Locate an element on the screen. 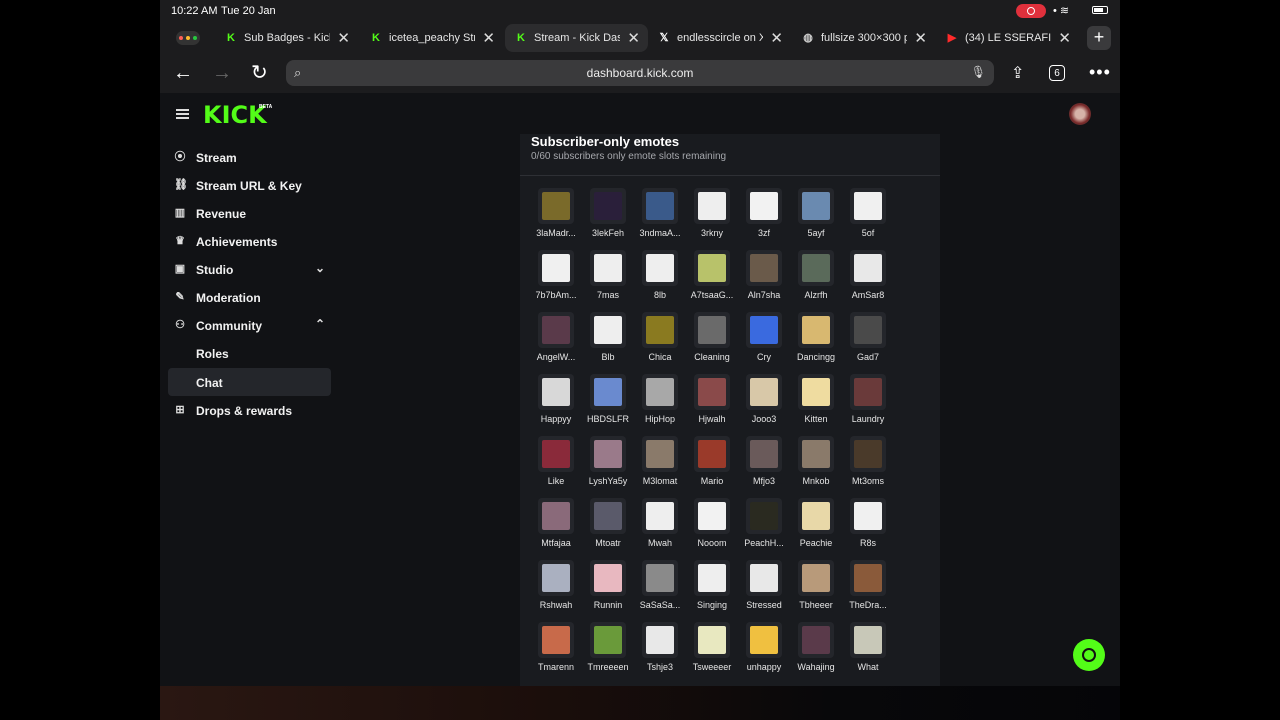  emote-tile: Mario is located at coordinates (712, 465).